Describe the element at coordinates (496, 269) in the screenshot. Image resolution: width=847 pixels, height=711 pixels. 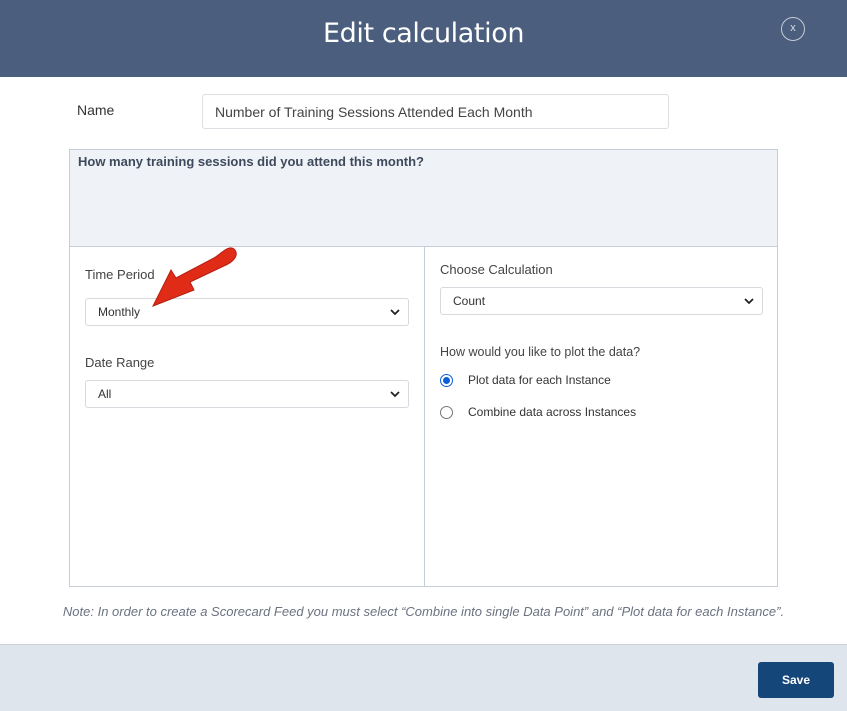
I see `calculation-label: Choose Calculation` at that location.